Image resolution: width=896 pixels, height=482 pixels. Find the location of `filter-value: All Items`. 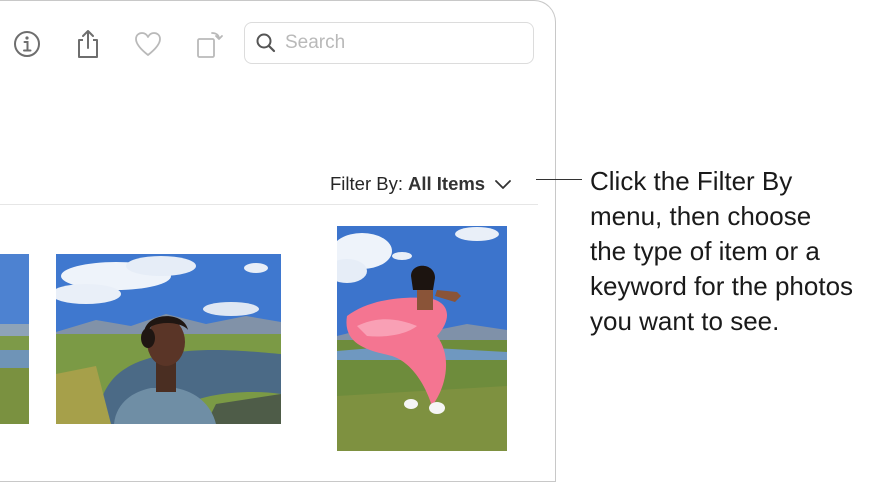

filter-value: All Items is located at coordinates (446, 183).